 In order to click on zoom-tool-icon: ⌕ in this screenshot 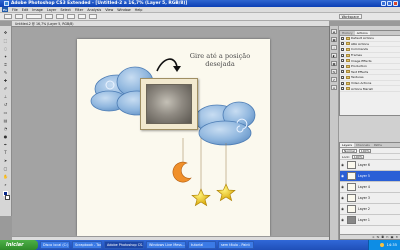, I will do `click(6, 184)`.